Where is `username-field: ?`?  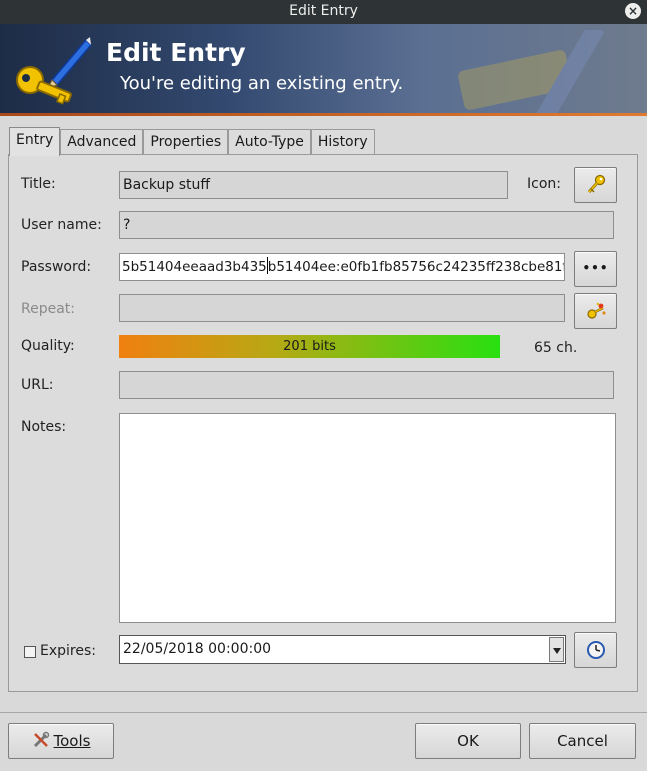
username-field: ? is located at coordinates (366, 225).